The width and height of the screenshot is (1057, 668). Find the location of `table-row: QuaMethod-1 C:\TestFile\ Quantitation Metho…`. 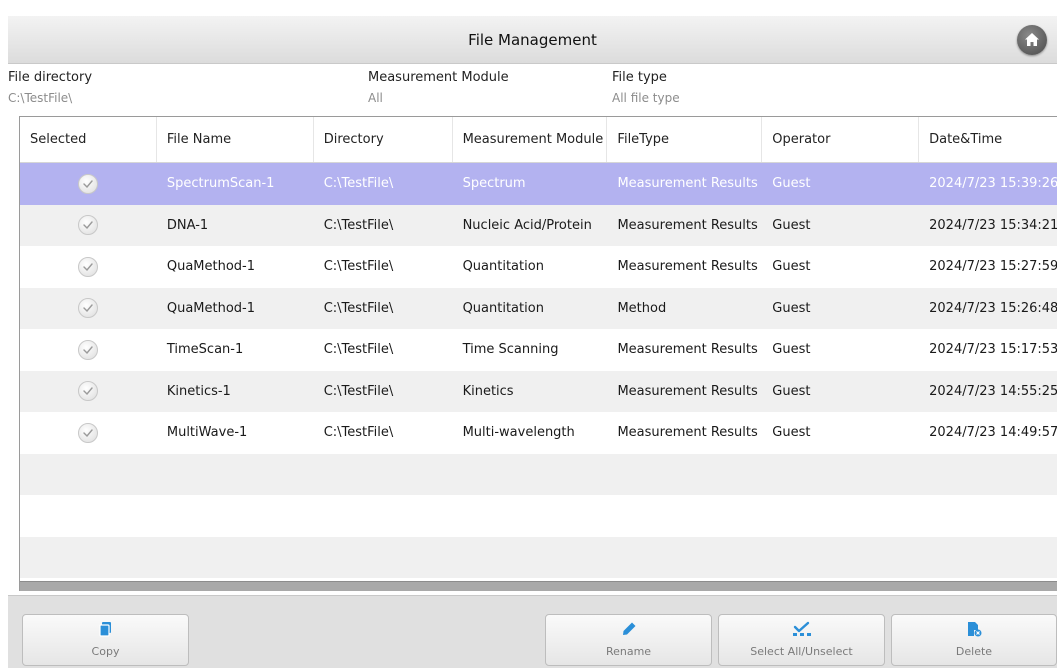

table-row: QuaMethod-1 C:\TestFile\ Quantitation Metho… is located at coordinates (538, 308).